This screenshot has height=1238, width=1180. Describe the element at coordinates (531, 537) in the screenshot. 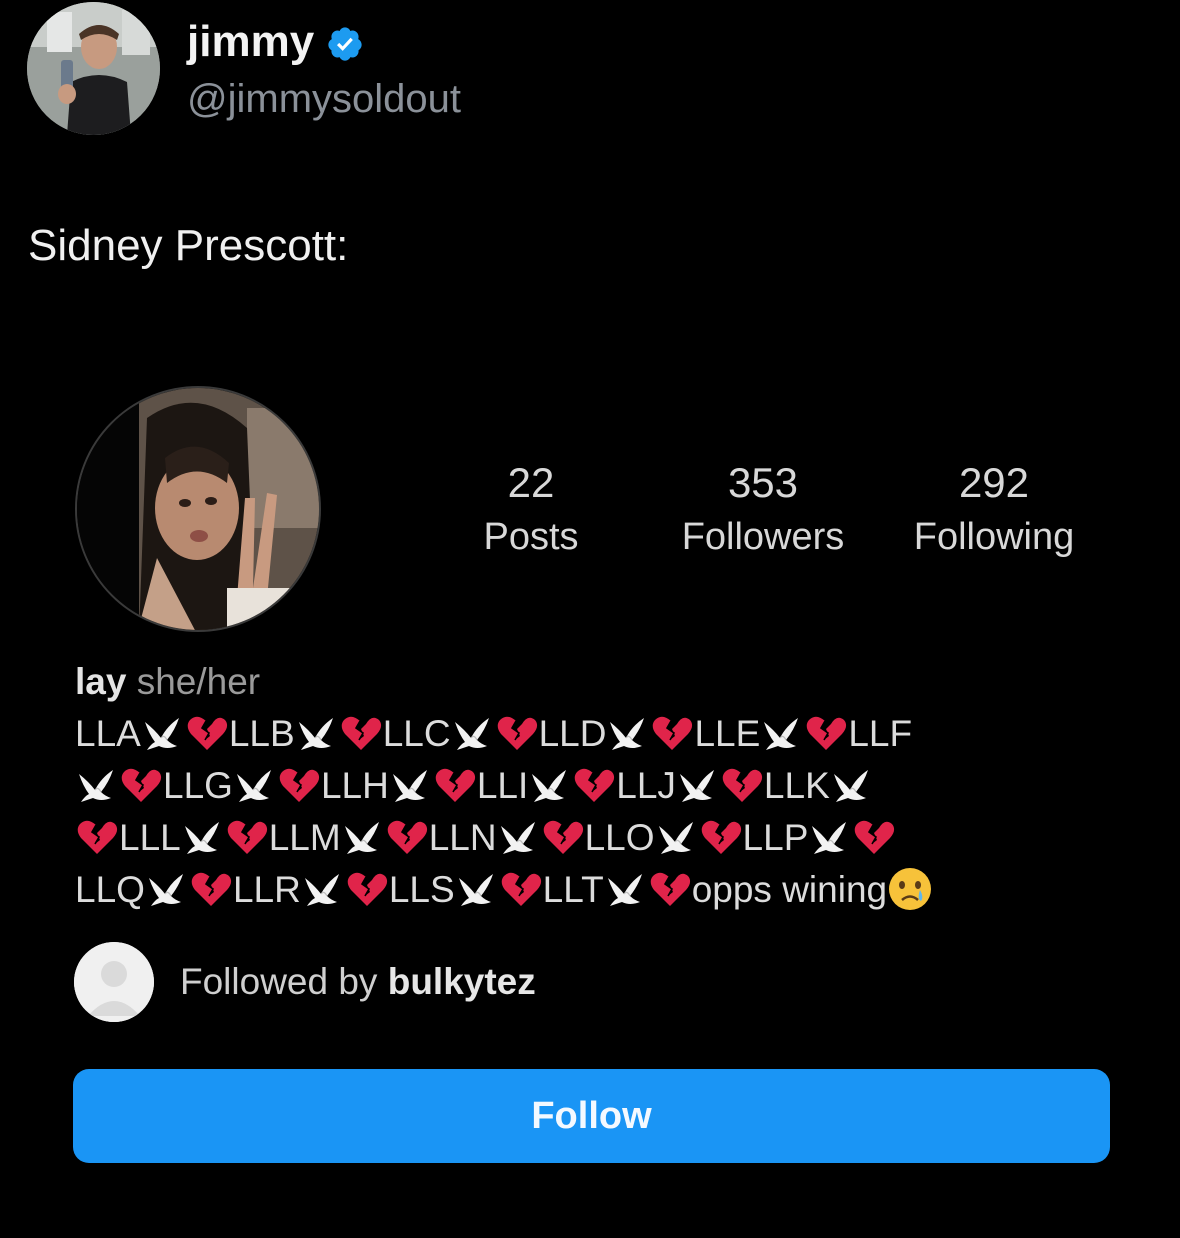

I see `posts-label: Posts` at that location.